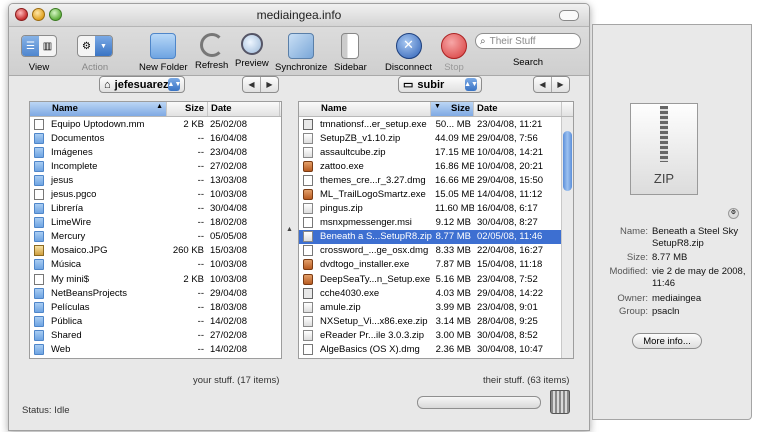 Image resolution: width=768 pixels, height=432 pixels. What do you see at coordinates (569, 15) in the screenshot?
I see `toolbar-toggle-button` at bounding box center [569, 15].